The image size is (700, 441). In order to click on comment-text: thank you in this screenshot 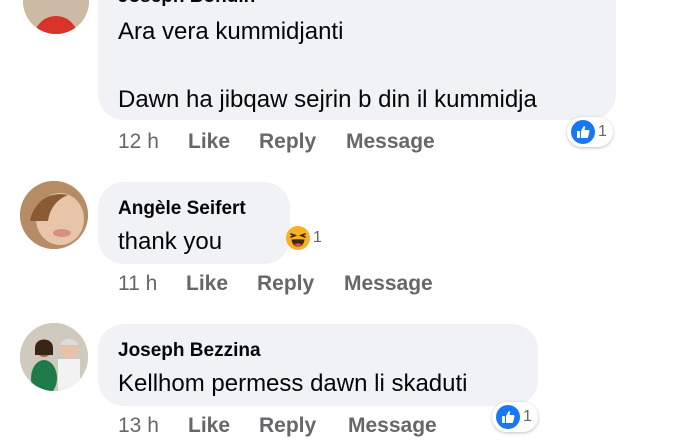, I will do `click(170, 241)`.